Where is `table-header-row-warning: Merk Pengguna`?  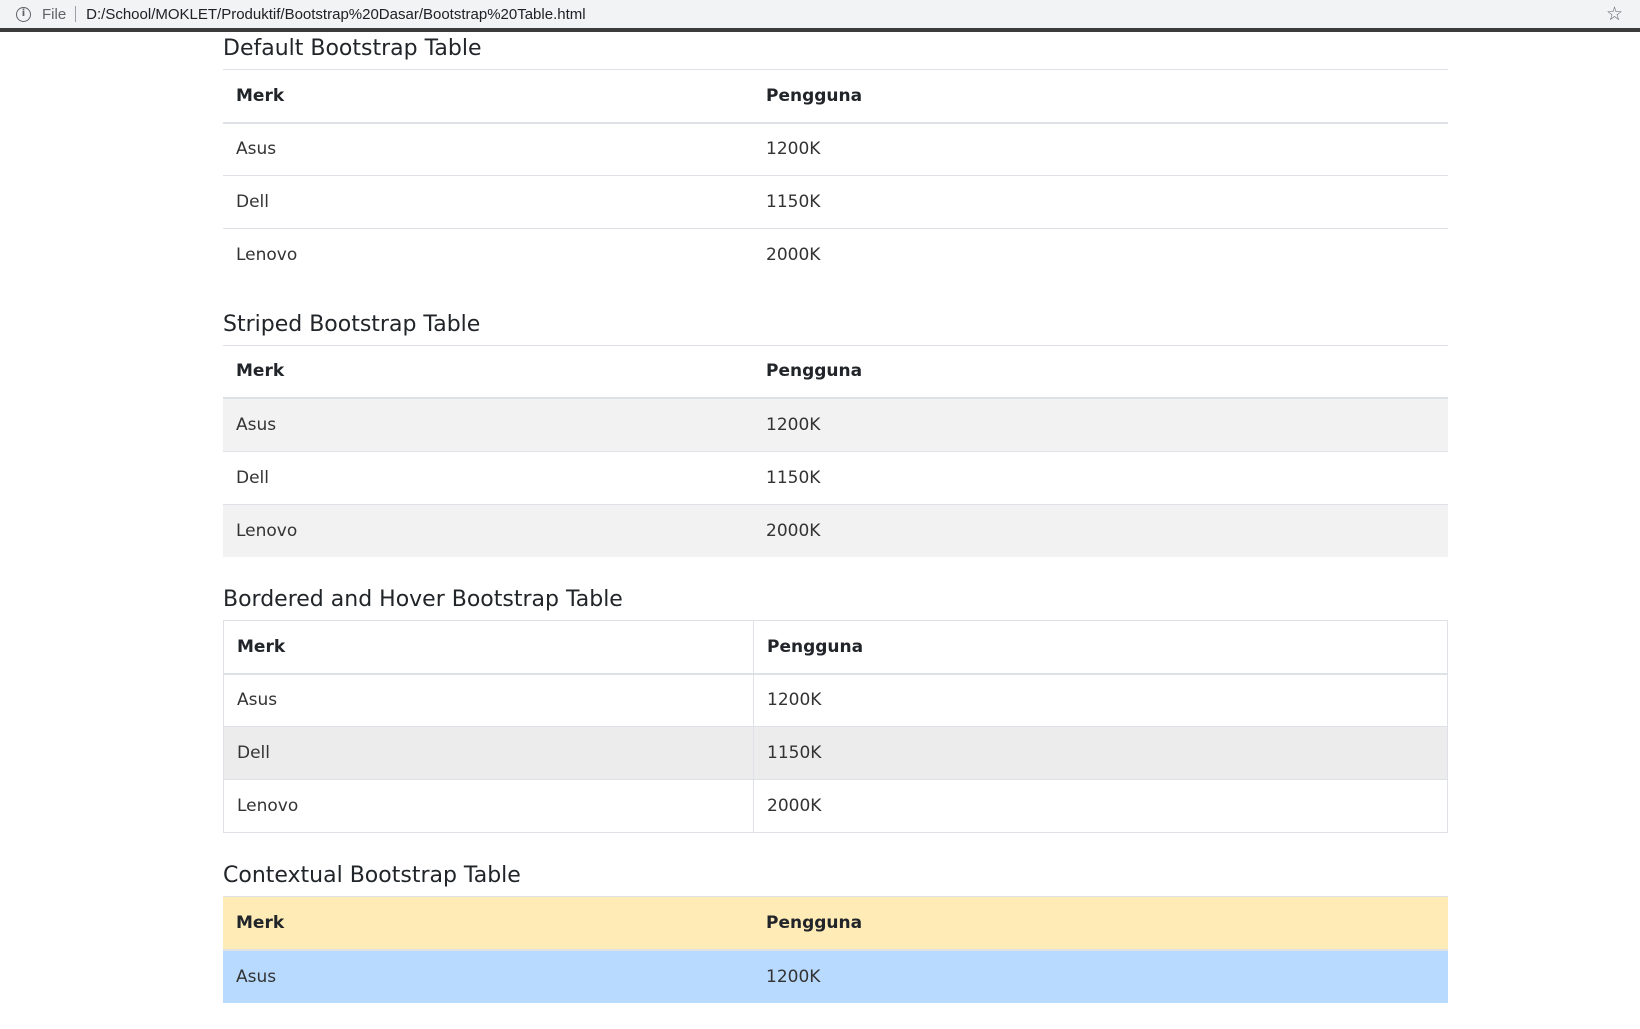 table-header-row-warning: Merk Pengguna is located at coordinates (835, 923).